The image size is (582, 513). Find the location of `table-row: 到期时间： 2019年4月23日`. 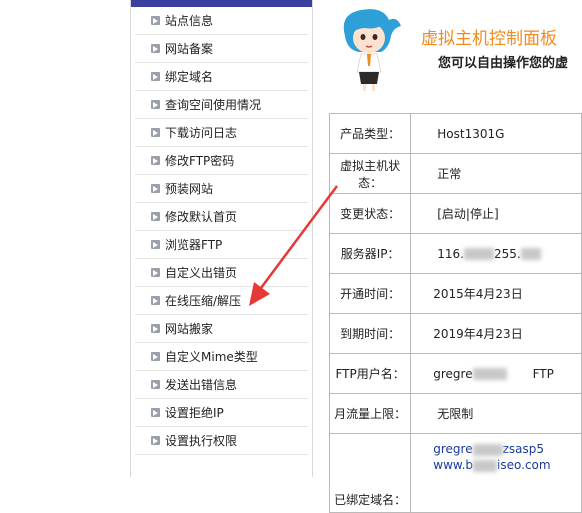

table-row: 到期时间： 2019年4月23日 is located at coordinates (455, 333).